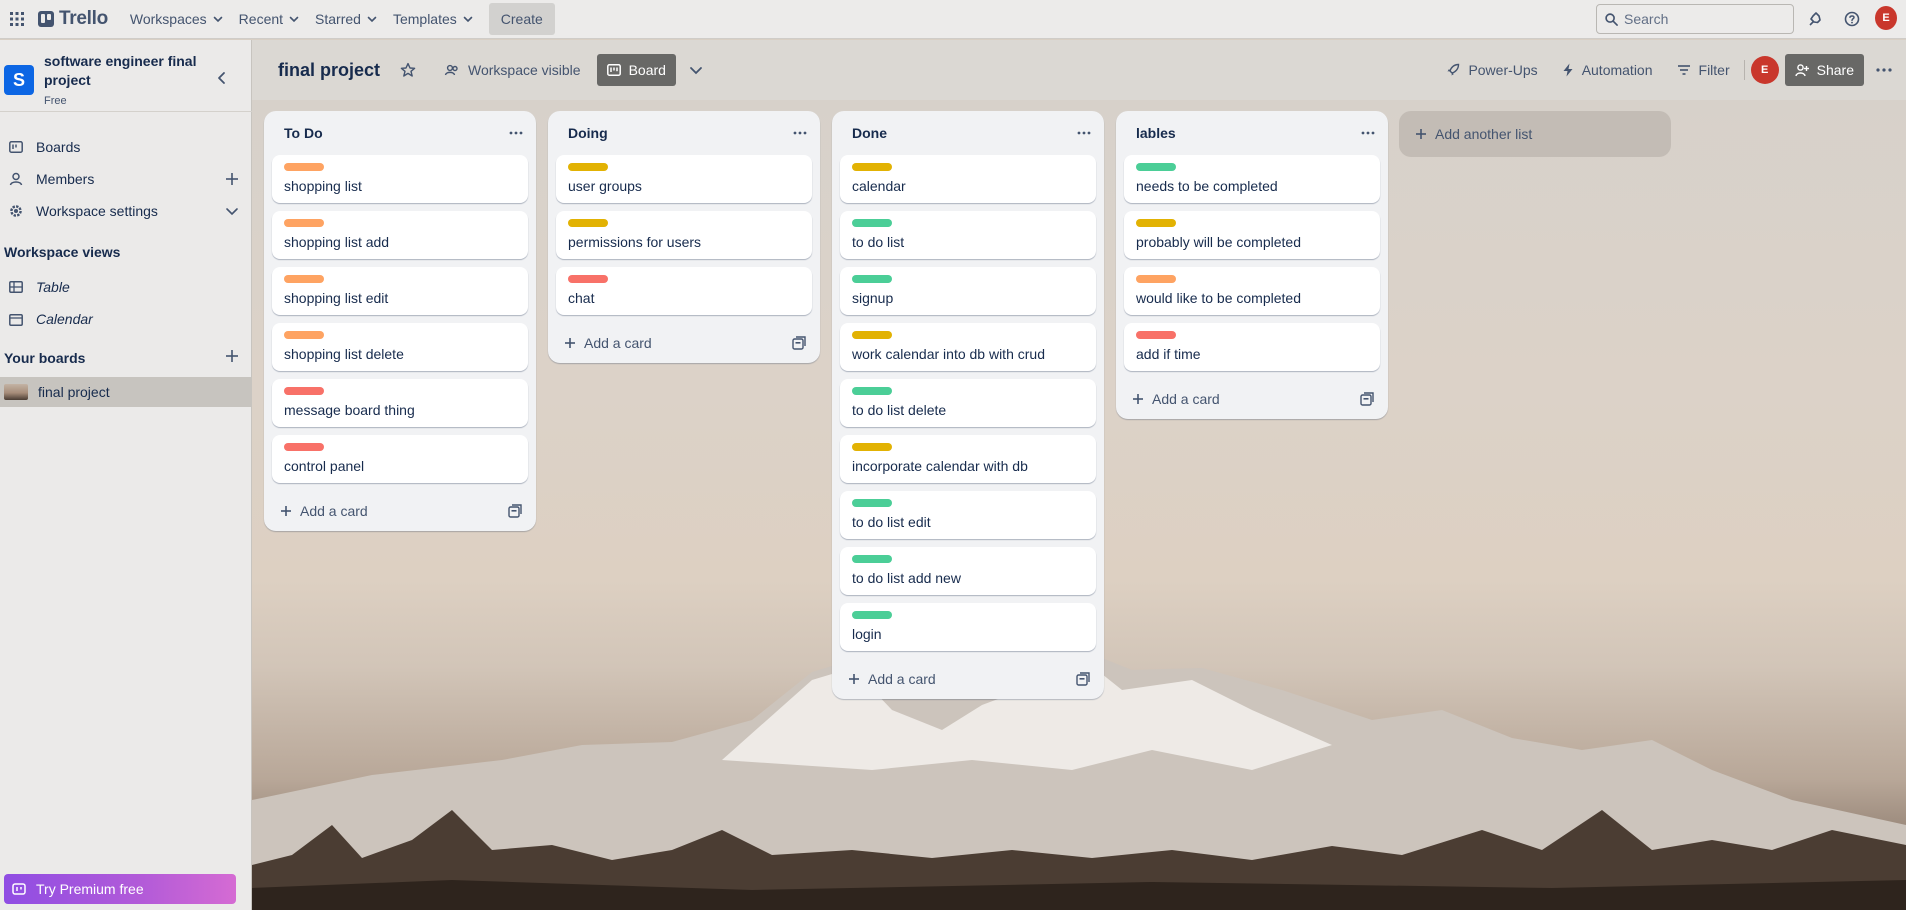  Describe the element at coordinates (968, 403) in the screenshot. I see `card: to do list delete` at that location.